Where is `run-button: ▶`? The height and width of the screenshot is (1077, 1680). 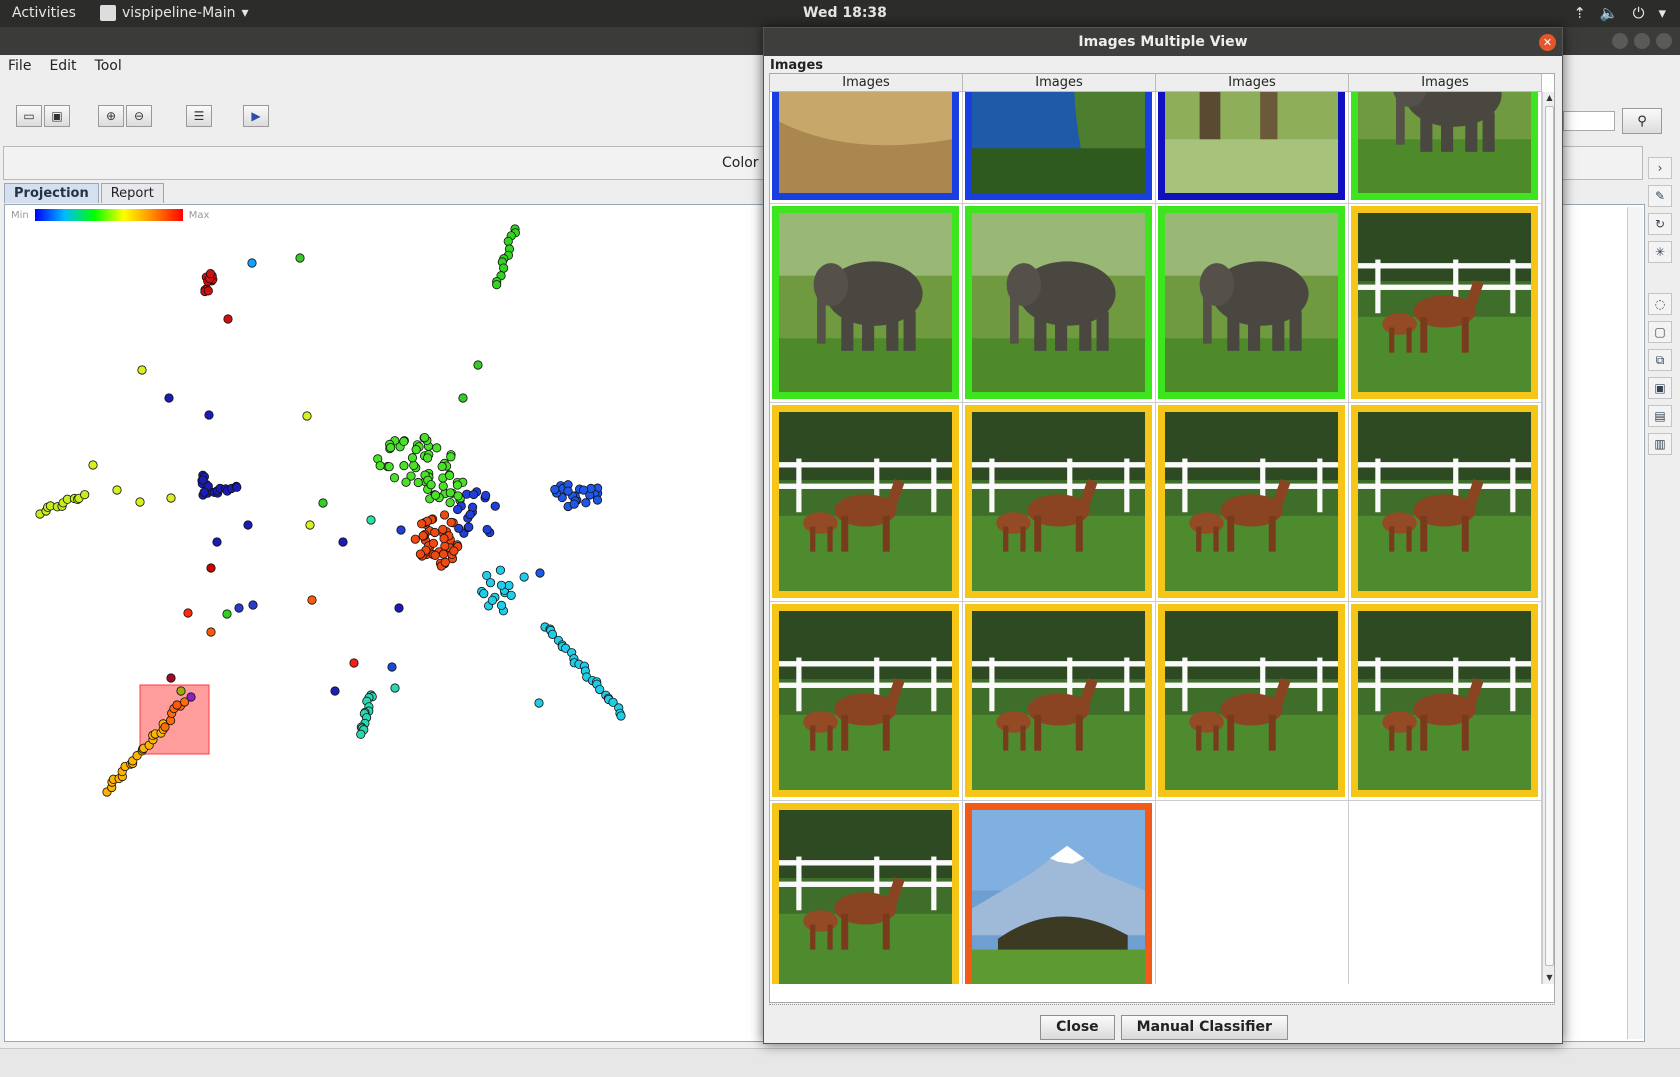
run-button: ▶ is located at coordinates (256, 116).